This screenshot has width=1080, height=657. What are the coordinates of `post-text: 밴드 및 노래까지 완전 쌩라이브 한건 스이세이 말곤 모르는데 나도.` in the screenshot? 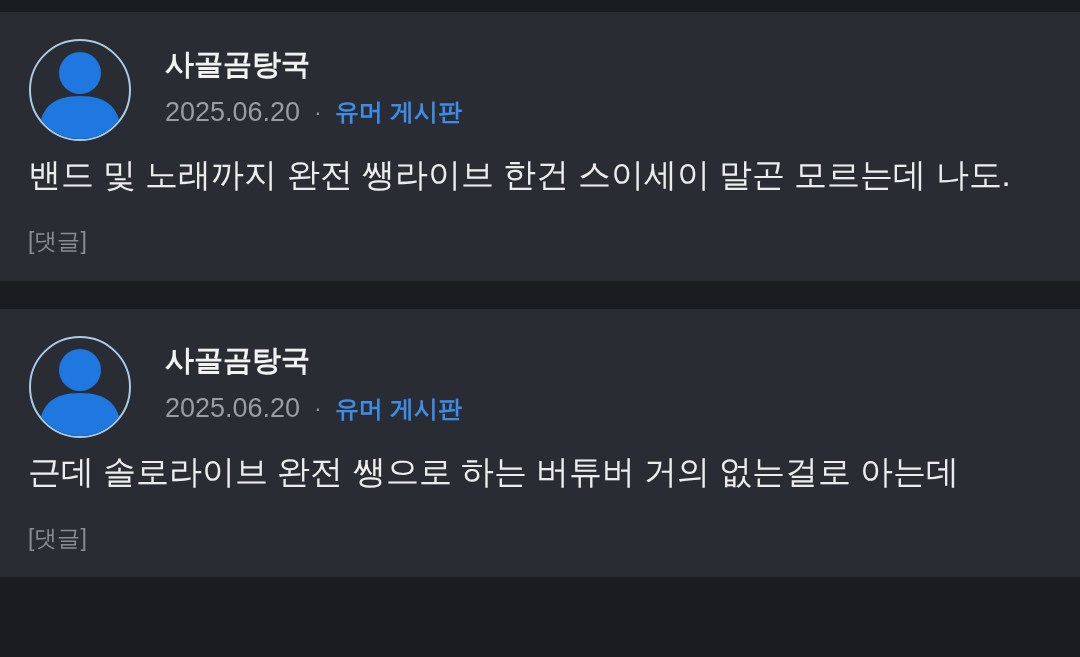 It's located at (520, 175).